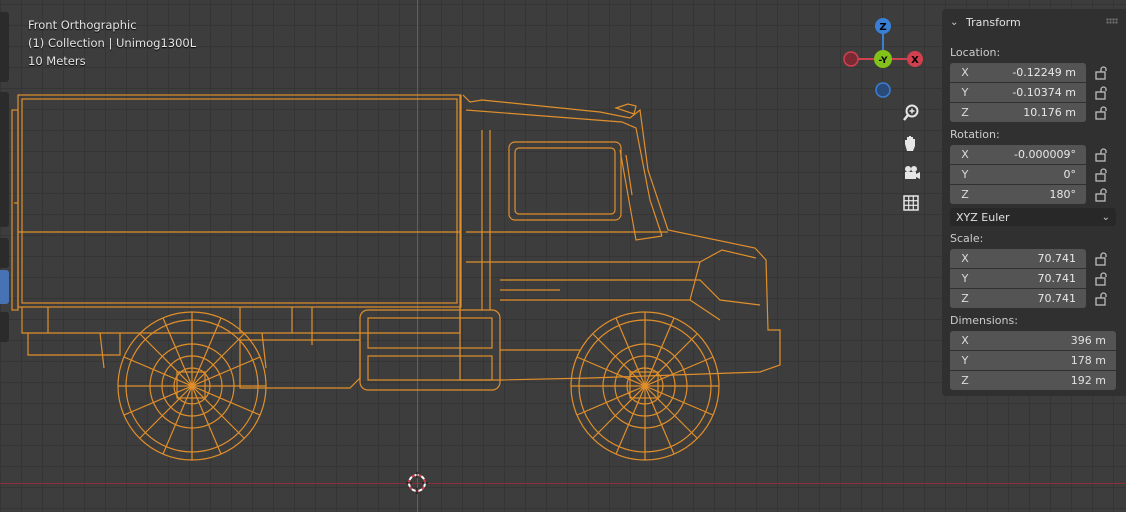 This screenshot has width=1126, height=512. Describe the element at coordinates (417, 483) in the screenshot. I see `3d-cursor-icon` at that location.